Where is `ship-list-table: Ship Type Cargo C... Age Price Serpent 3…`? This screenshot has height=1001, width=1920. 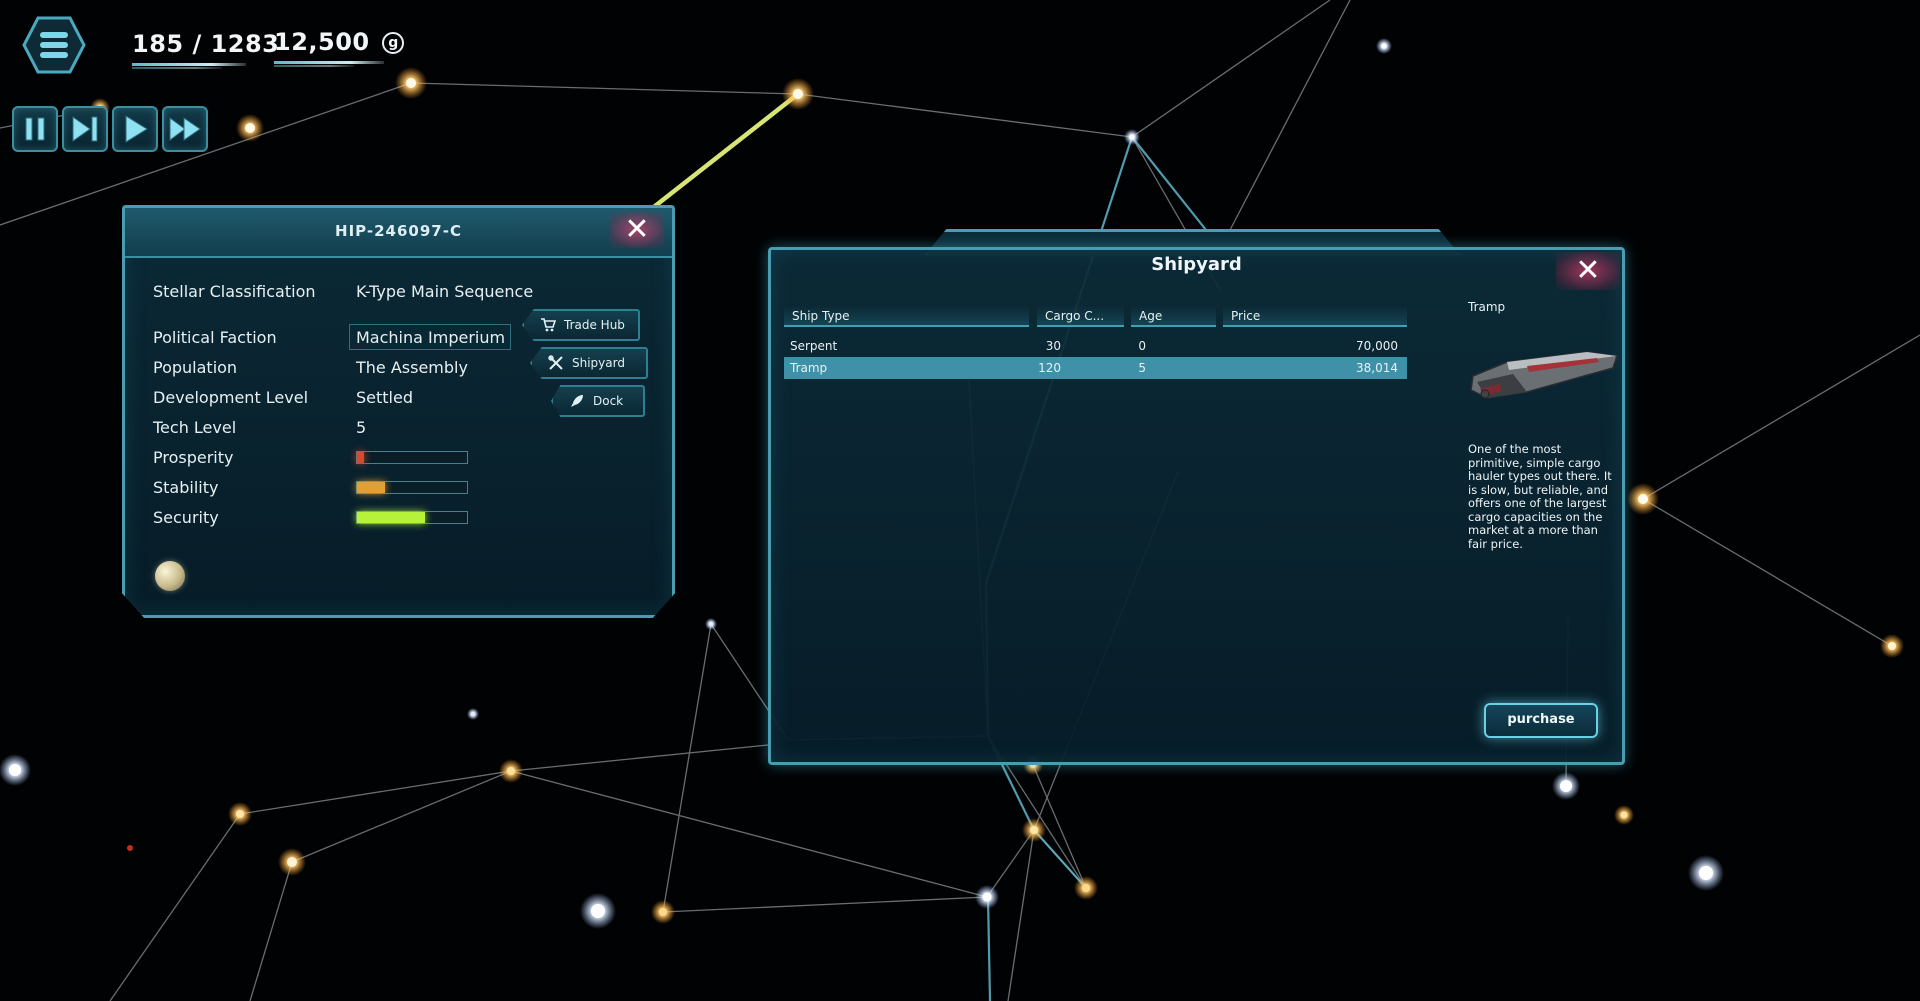 ship-list-table: Ship Type Cargo C... Age Price Serpent 3… is located at coordinates (1095, 342).